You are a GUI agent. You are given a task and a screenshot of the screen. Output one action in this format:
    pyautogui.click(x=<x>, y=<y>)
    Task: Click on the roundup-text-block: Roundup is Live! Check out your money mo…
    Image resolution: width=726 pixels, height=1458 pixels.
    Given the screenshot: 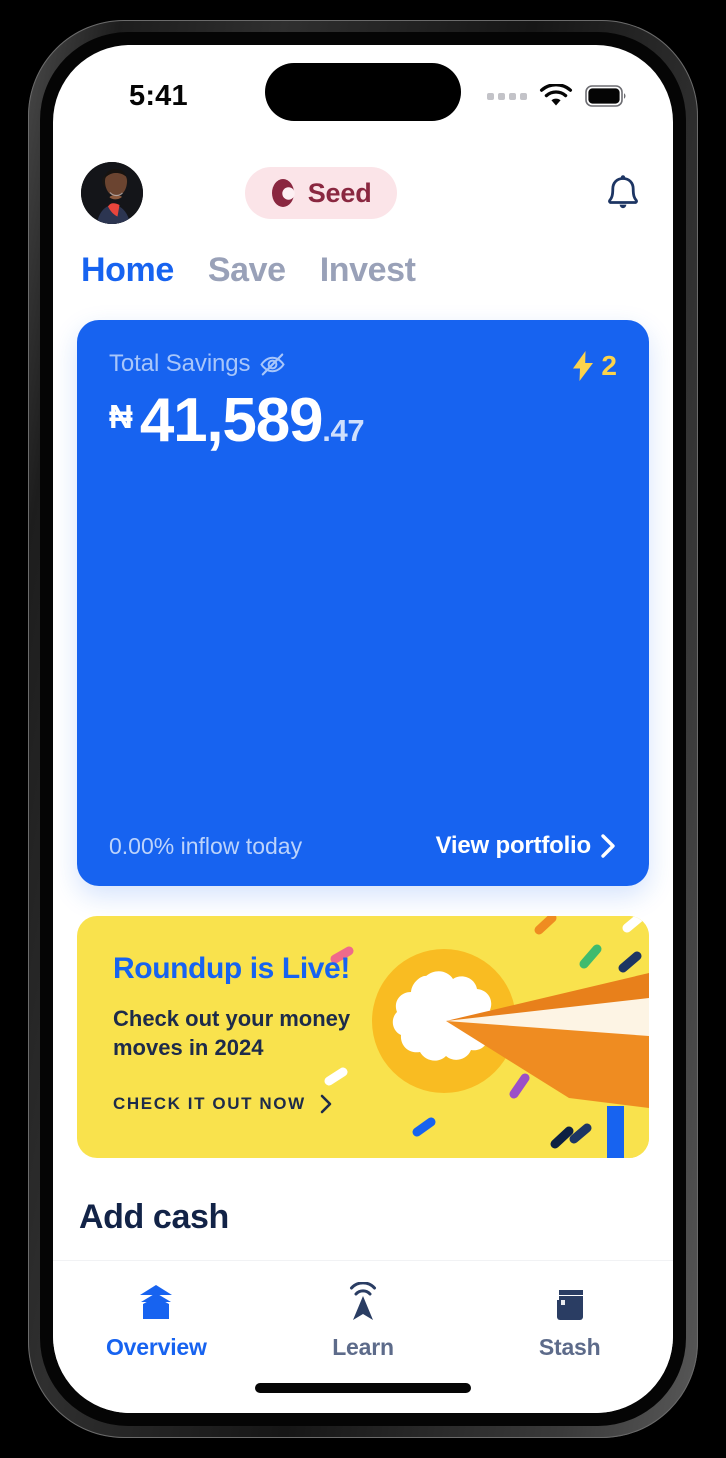 What is the action you would take?
    pyautogui.click(x=242, y=1015)
    